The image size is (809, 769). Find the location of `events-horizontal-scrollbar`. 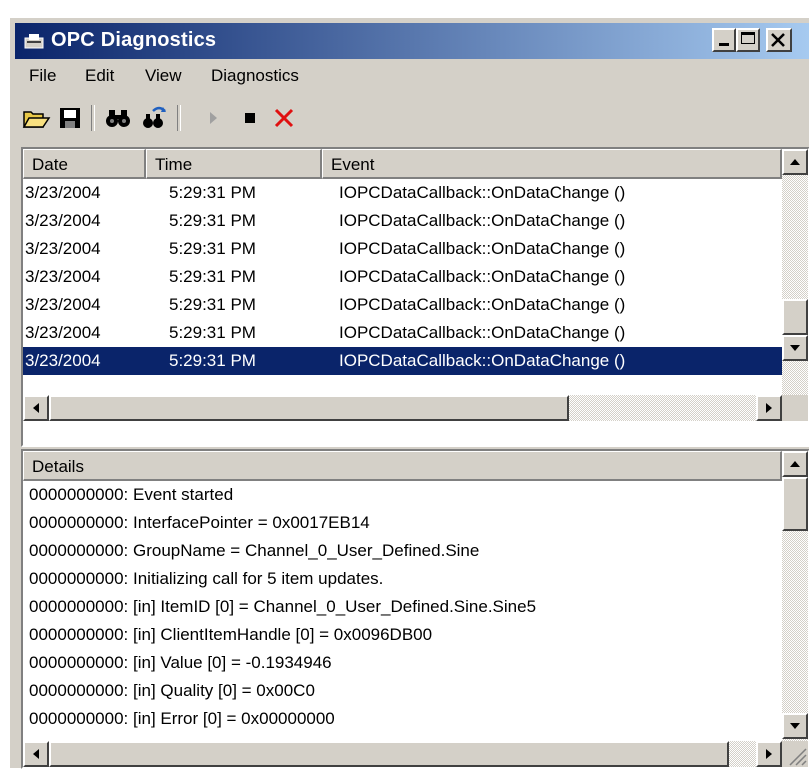

events-horizontal-scrollbar is located at coordinates (402, 408).